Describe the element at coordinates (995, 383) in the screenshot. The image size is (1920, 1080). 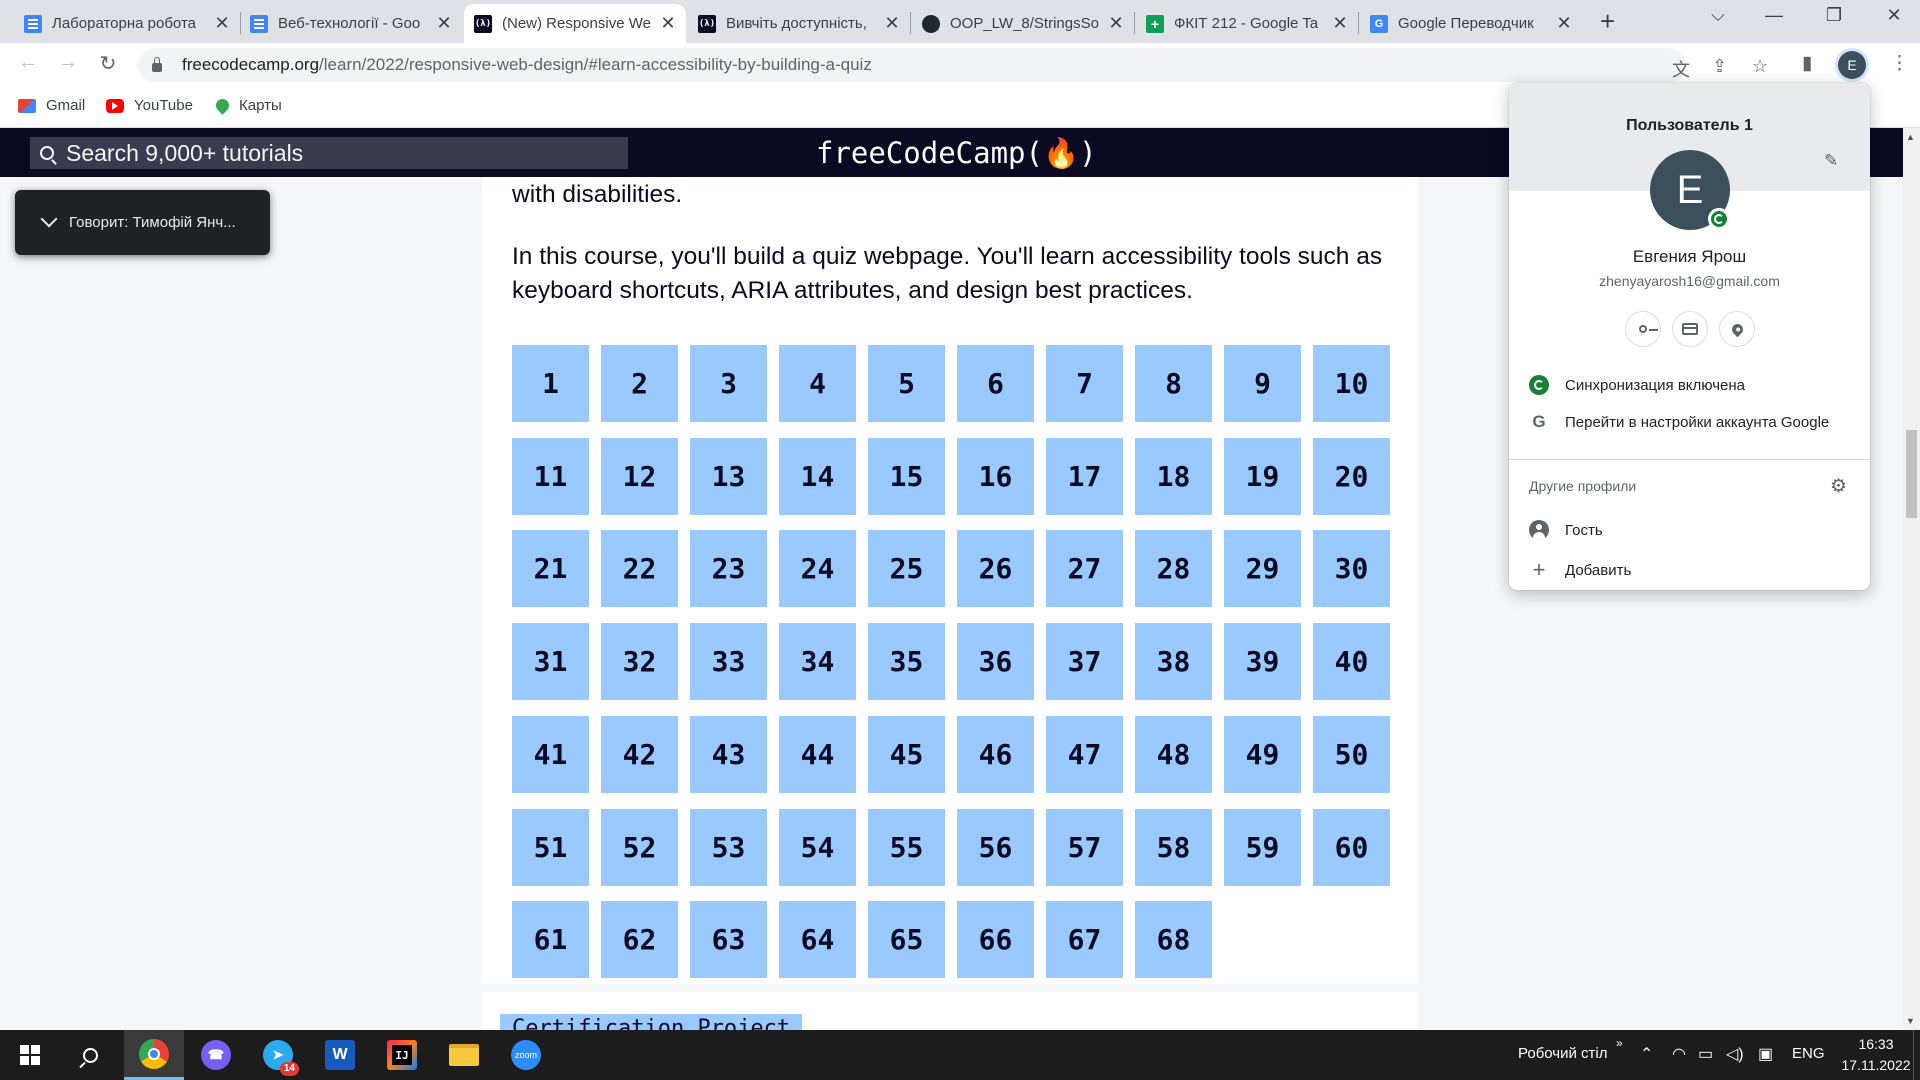
I see `step-button: 6` at that location.